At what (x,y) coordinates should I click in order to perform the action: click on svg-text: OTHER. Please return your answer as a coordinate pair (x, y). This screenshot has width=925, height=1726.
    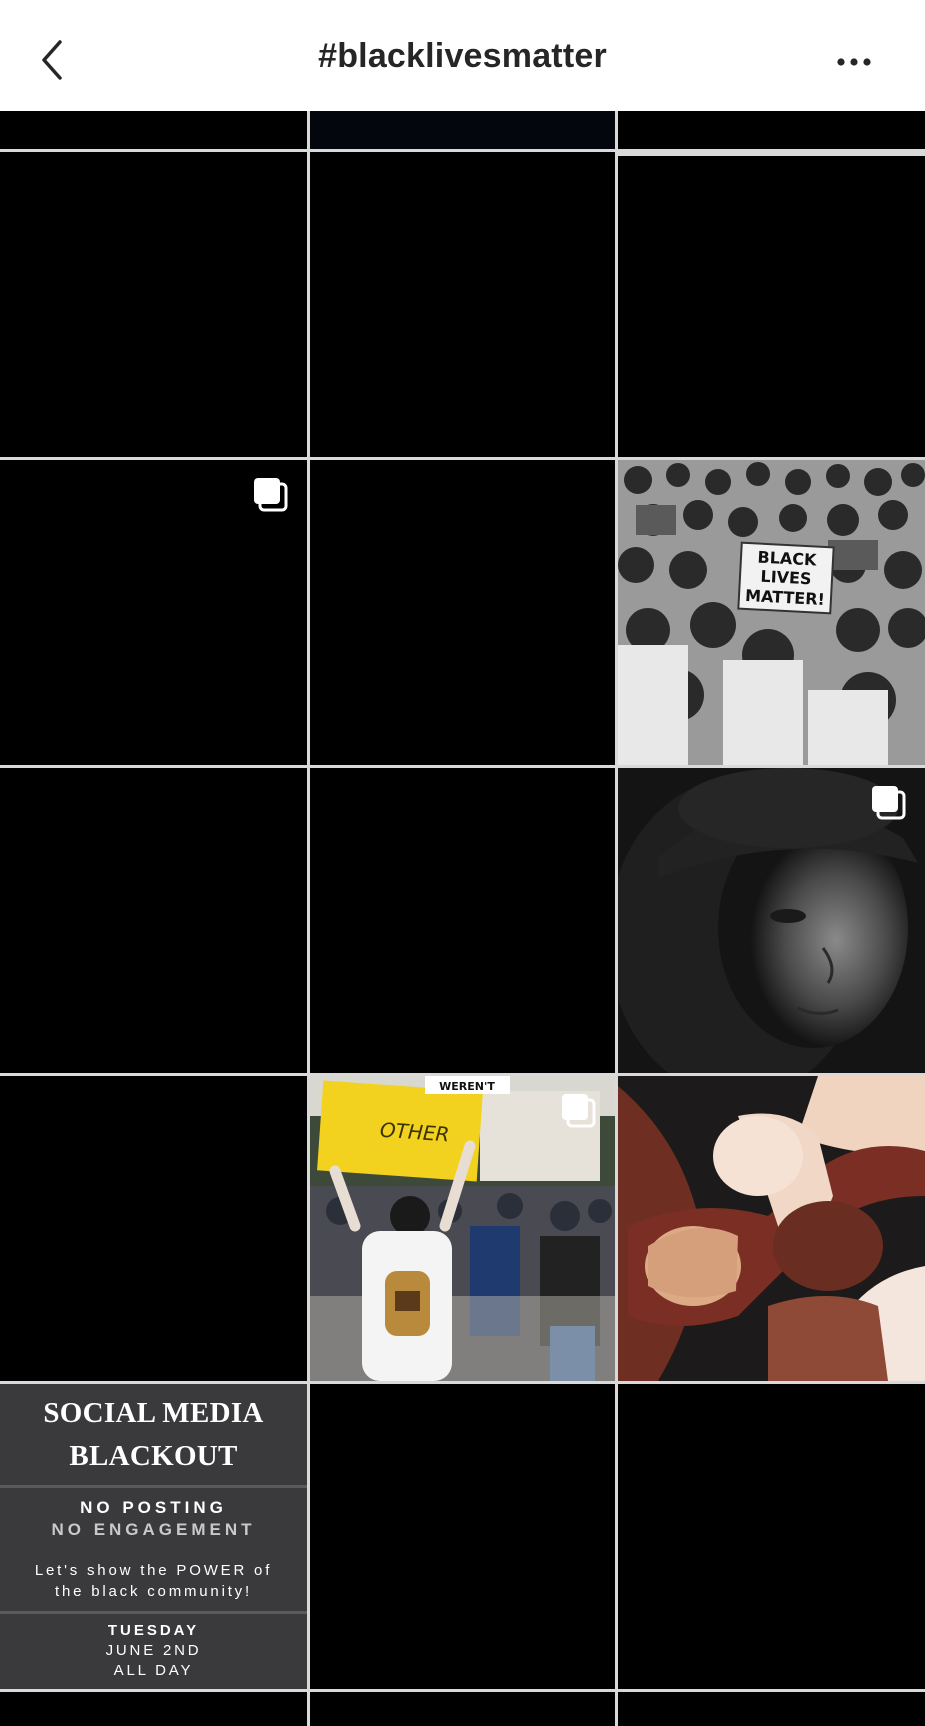
    Looking at the image, I should click on (414, 1132).